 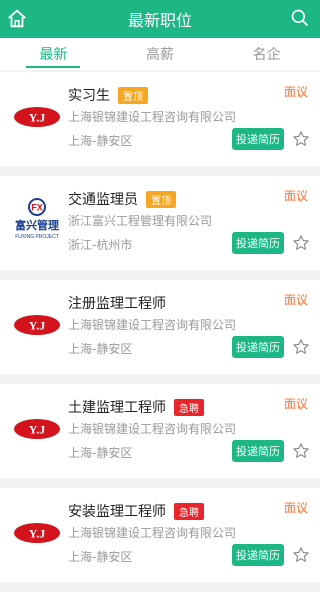 I want to click on tab-high-salary: 高薪, so click(x=160, y=54).